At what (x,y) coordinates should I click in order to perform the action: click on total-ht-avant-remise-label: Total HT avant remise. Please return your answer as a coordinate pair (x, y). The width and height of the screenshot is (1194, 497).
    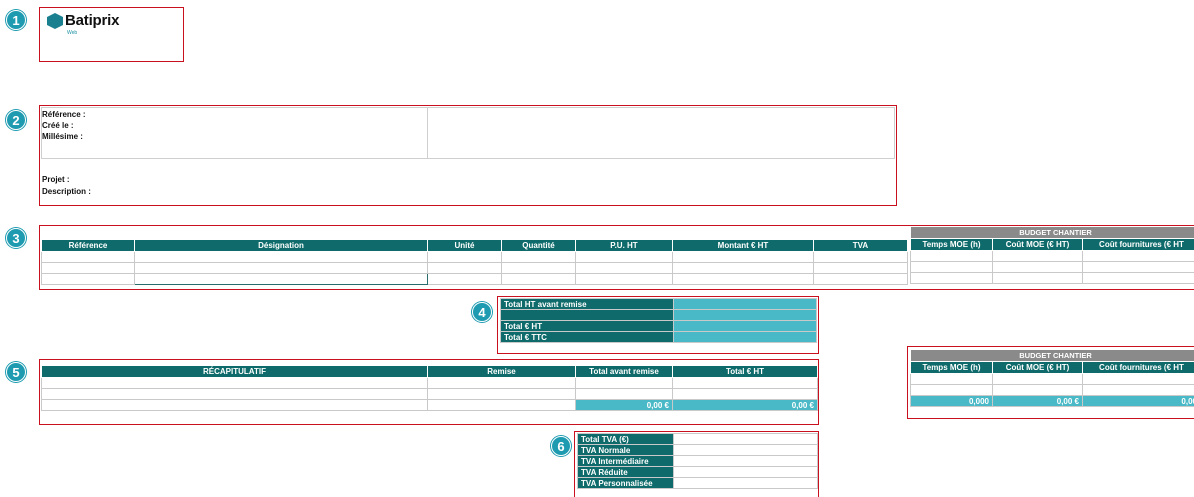
    Looking at the image, I should click on (587, 304).